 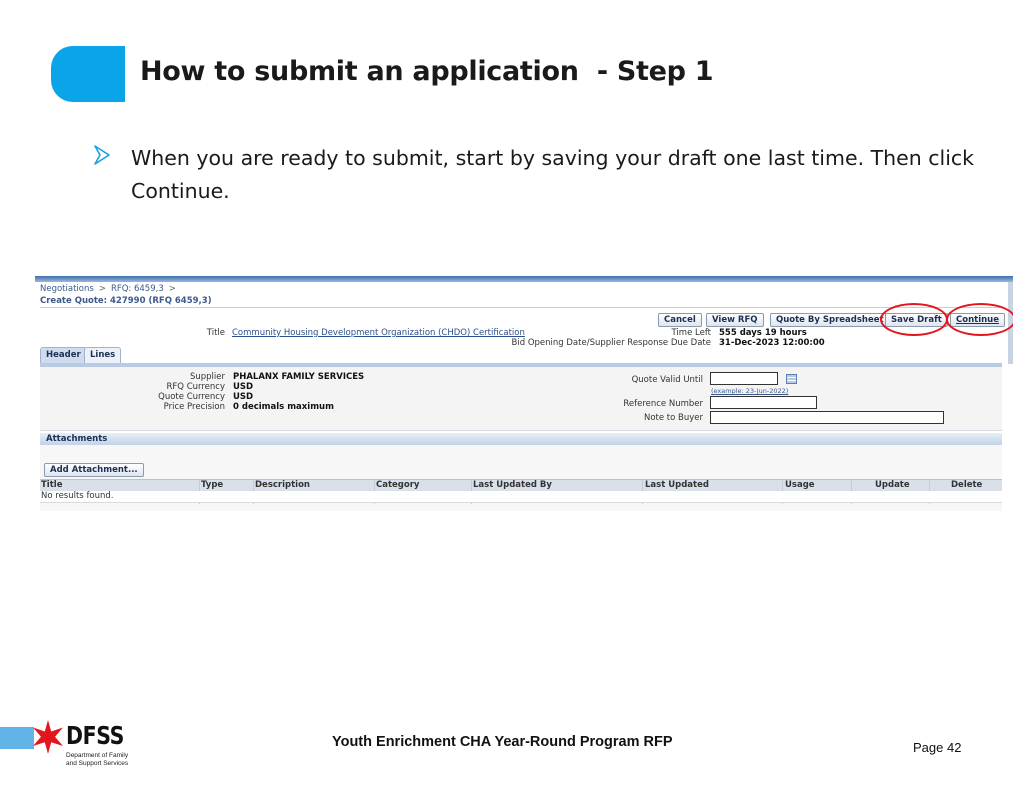 I want to click on title-label: Title, so click(x=215, y=333).